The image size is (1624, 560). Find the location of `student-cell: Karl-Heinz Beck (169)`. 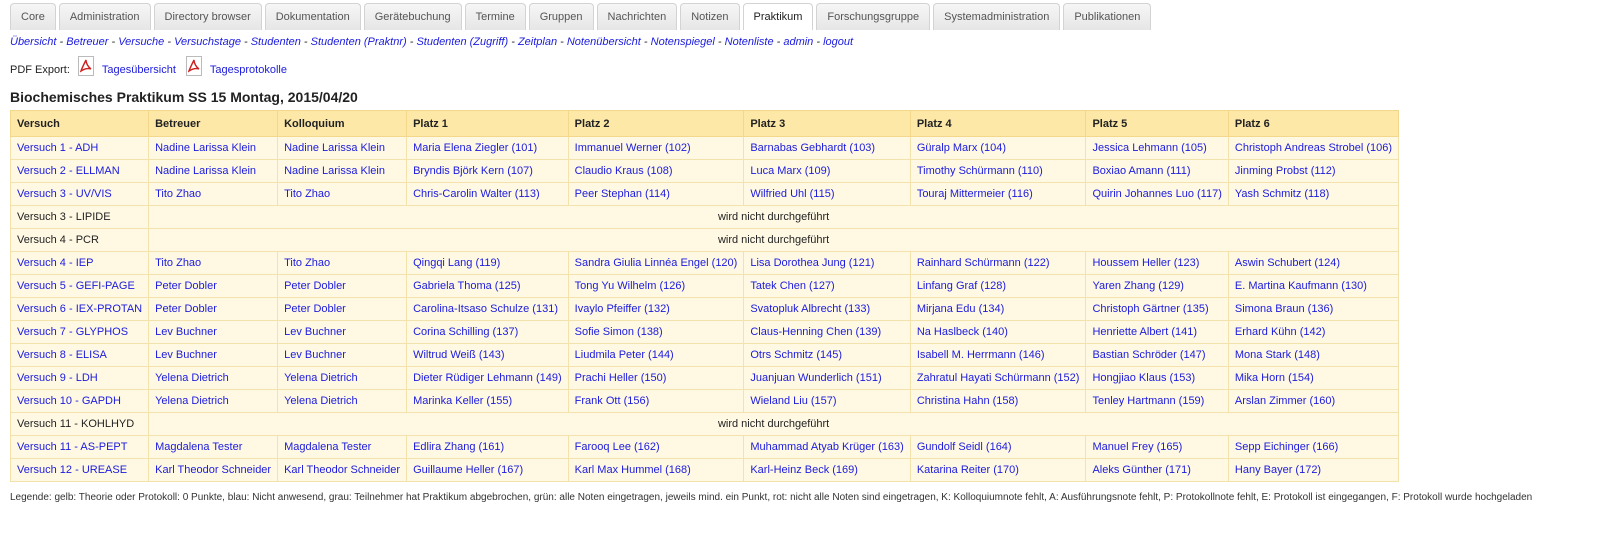

student-cell: Karl-Heinz Beck (169) is located at coordinates (827, 470).